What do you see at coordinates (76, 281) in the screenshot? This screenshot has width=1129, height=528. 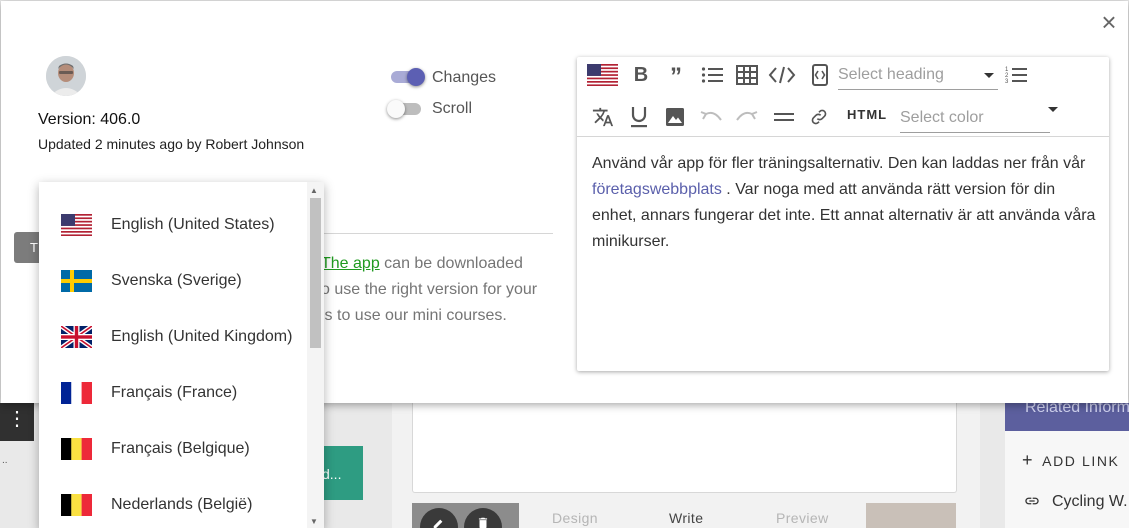 I see `sweden-flag-icon` at bounding box center [76, 281].